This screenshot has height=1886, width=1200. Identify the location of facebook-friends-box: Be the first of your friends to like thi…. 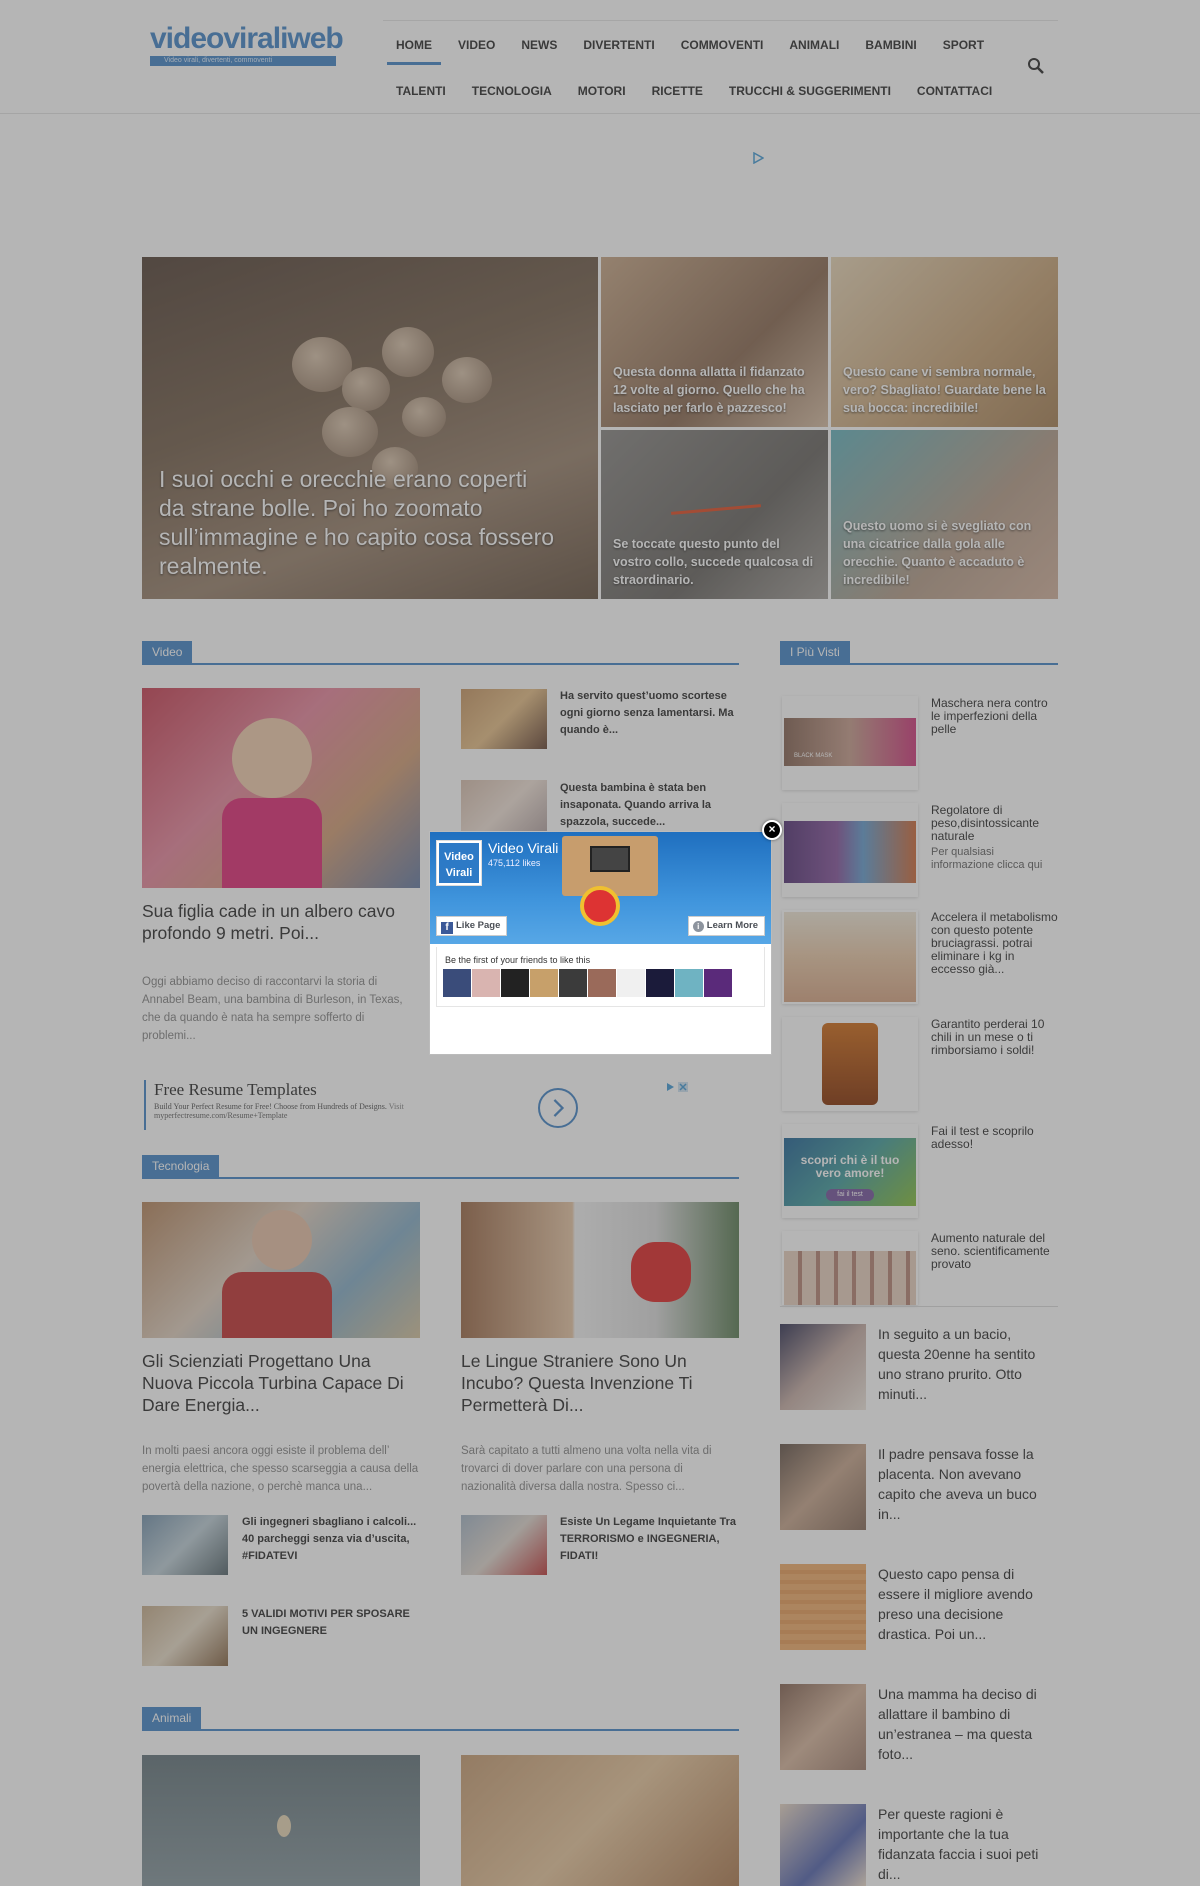
(600, 977).